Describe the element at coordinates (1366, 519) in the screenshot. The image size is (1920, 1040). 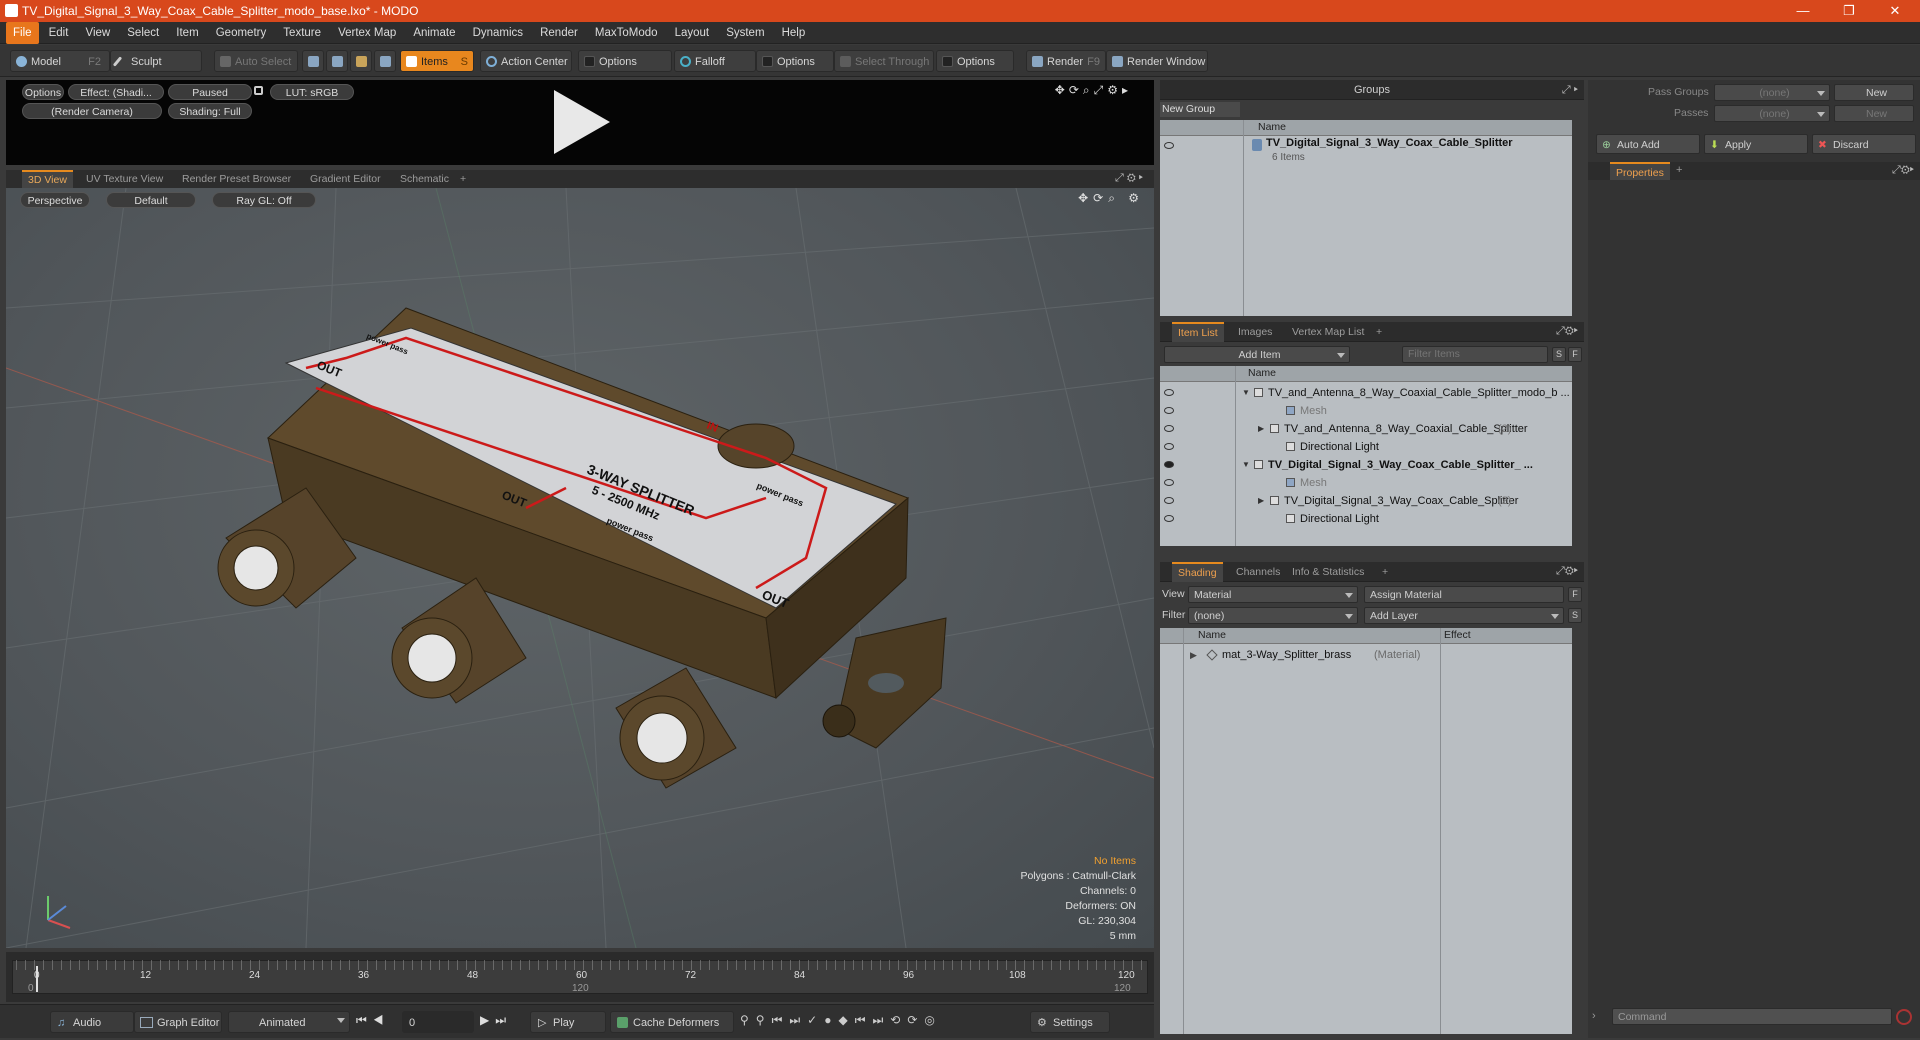
I see `item-tree-row: Directional Light` at that location.